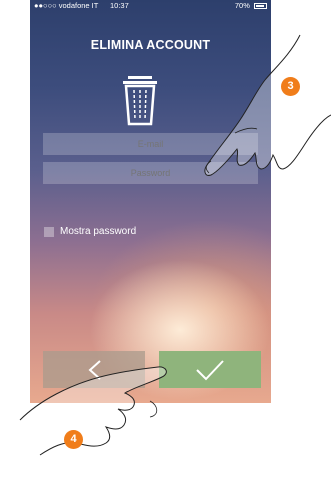  Describe the element at coordinates (119, 5) in the screenshot. I see `clock: 10:37` at that location.